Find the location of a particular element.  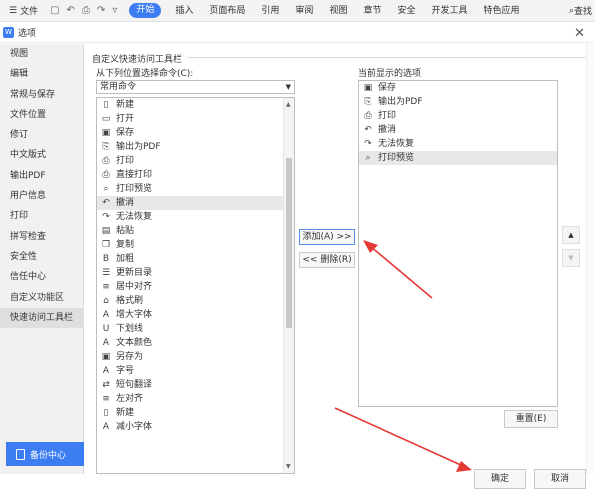

current-item-row: ↶ 撤消 is located at coordinates (458, 130).